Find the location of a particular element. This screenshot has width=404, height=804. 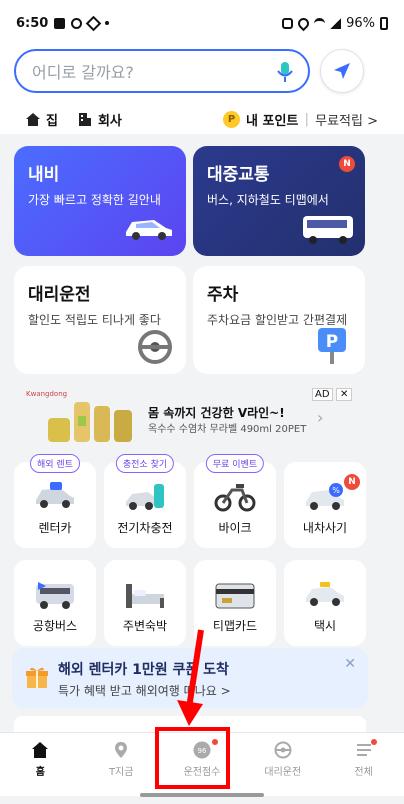

youtube-icon is located at coordinates (60, 23).